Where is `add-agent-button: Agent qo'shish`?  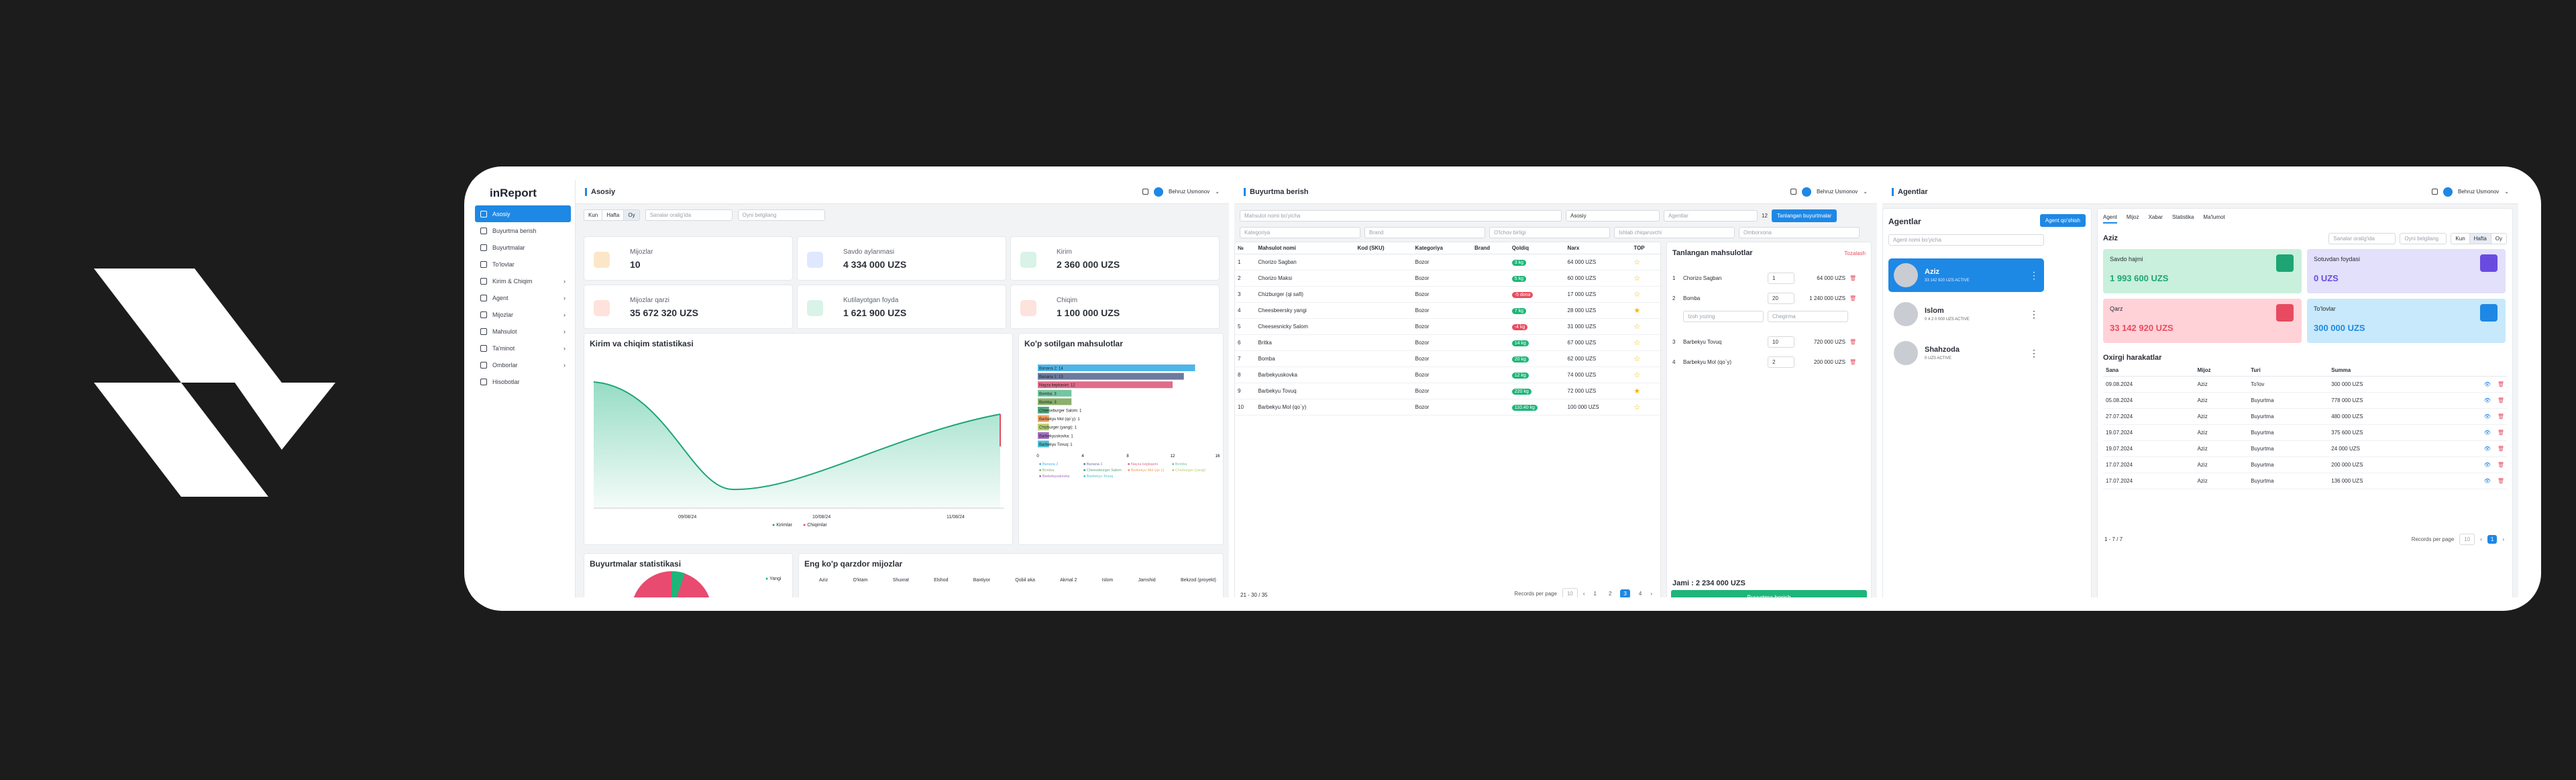 add-agent-button: Agent qo'shish is located at coordinates (2062, 220).